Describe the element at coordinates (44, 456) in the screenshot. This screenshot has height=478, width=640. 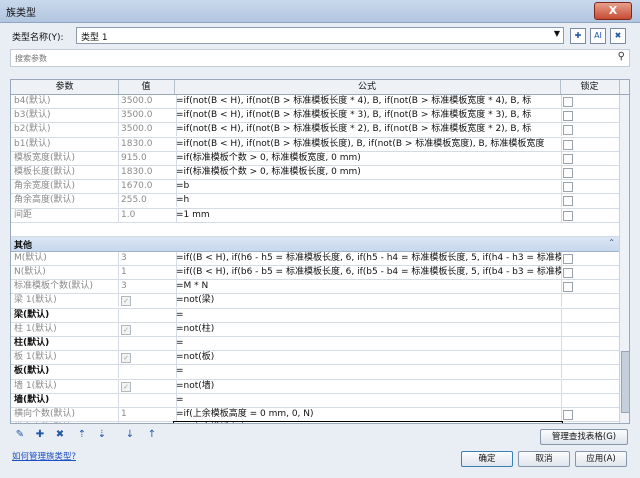
I see `manage-family-types-link: 如何管理族类型?` at that location.